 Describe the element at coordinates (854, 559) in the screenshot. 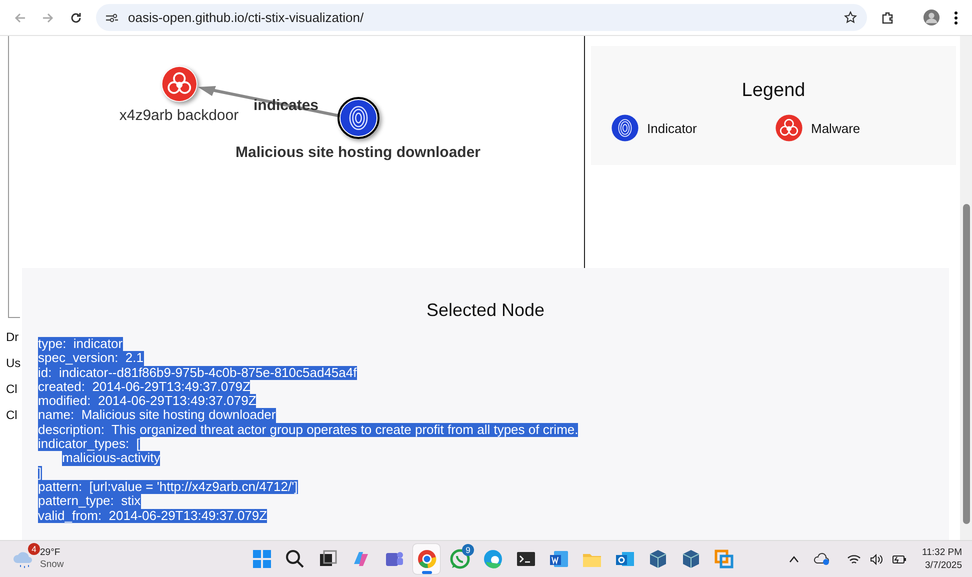

I see `wifi-icon` at that location.